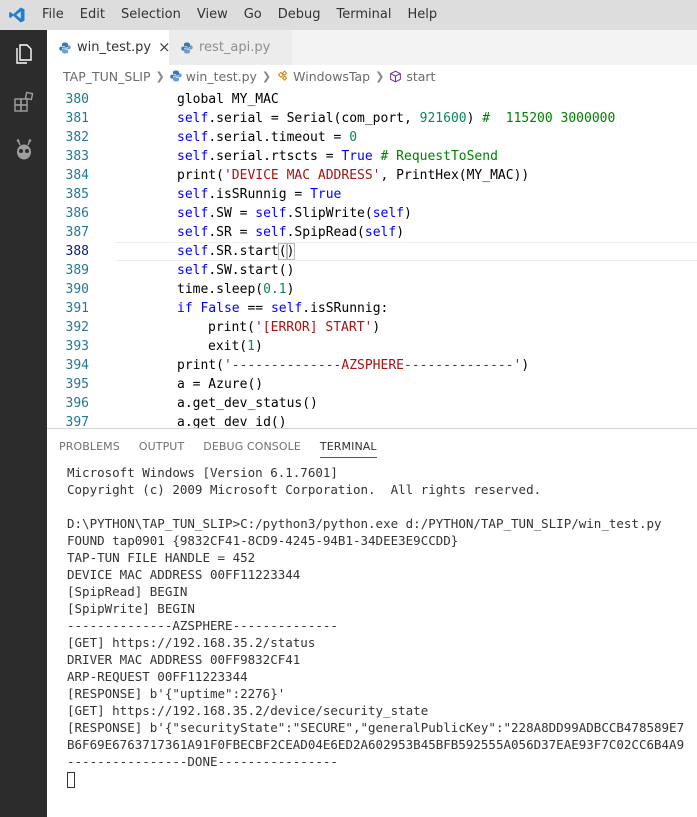 The width and height of the screenshot is (697, 817). I want to click on menu-go: Go, so click(253, 15).